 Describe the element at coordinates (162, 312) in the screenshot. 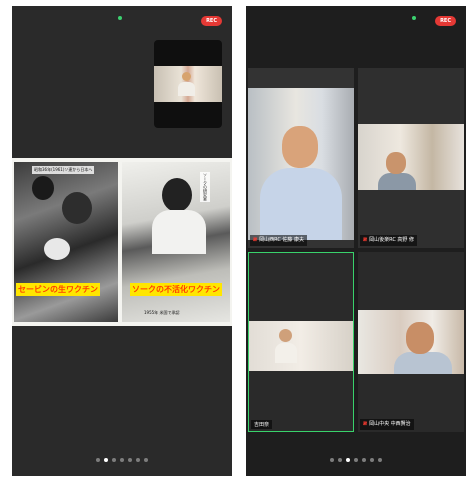

I see `photo-caption-bottom: 1955年 米国で承認` at that location.